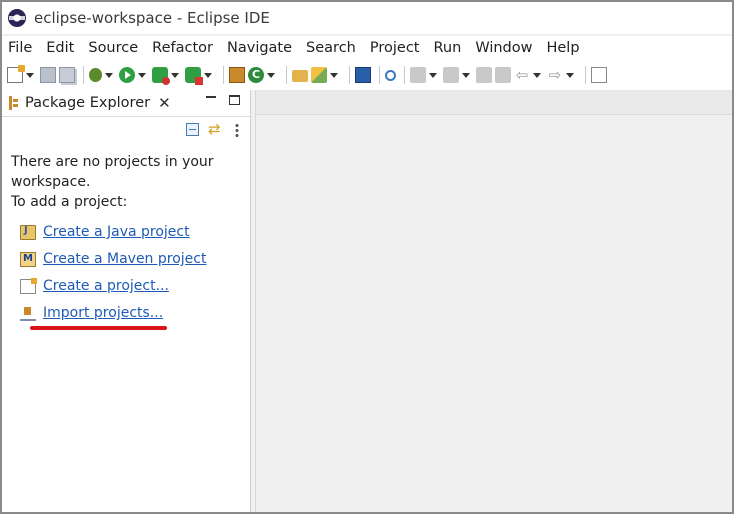 This screenshot has width=734, height=514. Describe the element at coordinates (164, 103) in the screenshot. I see `close-icon: ✕` at that location.